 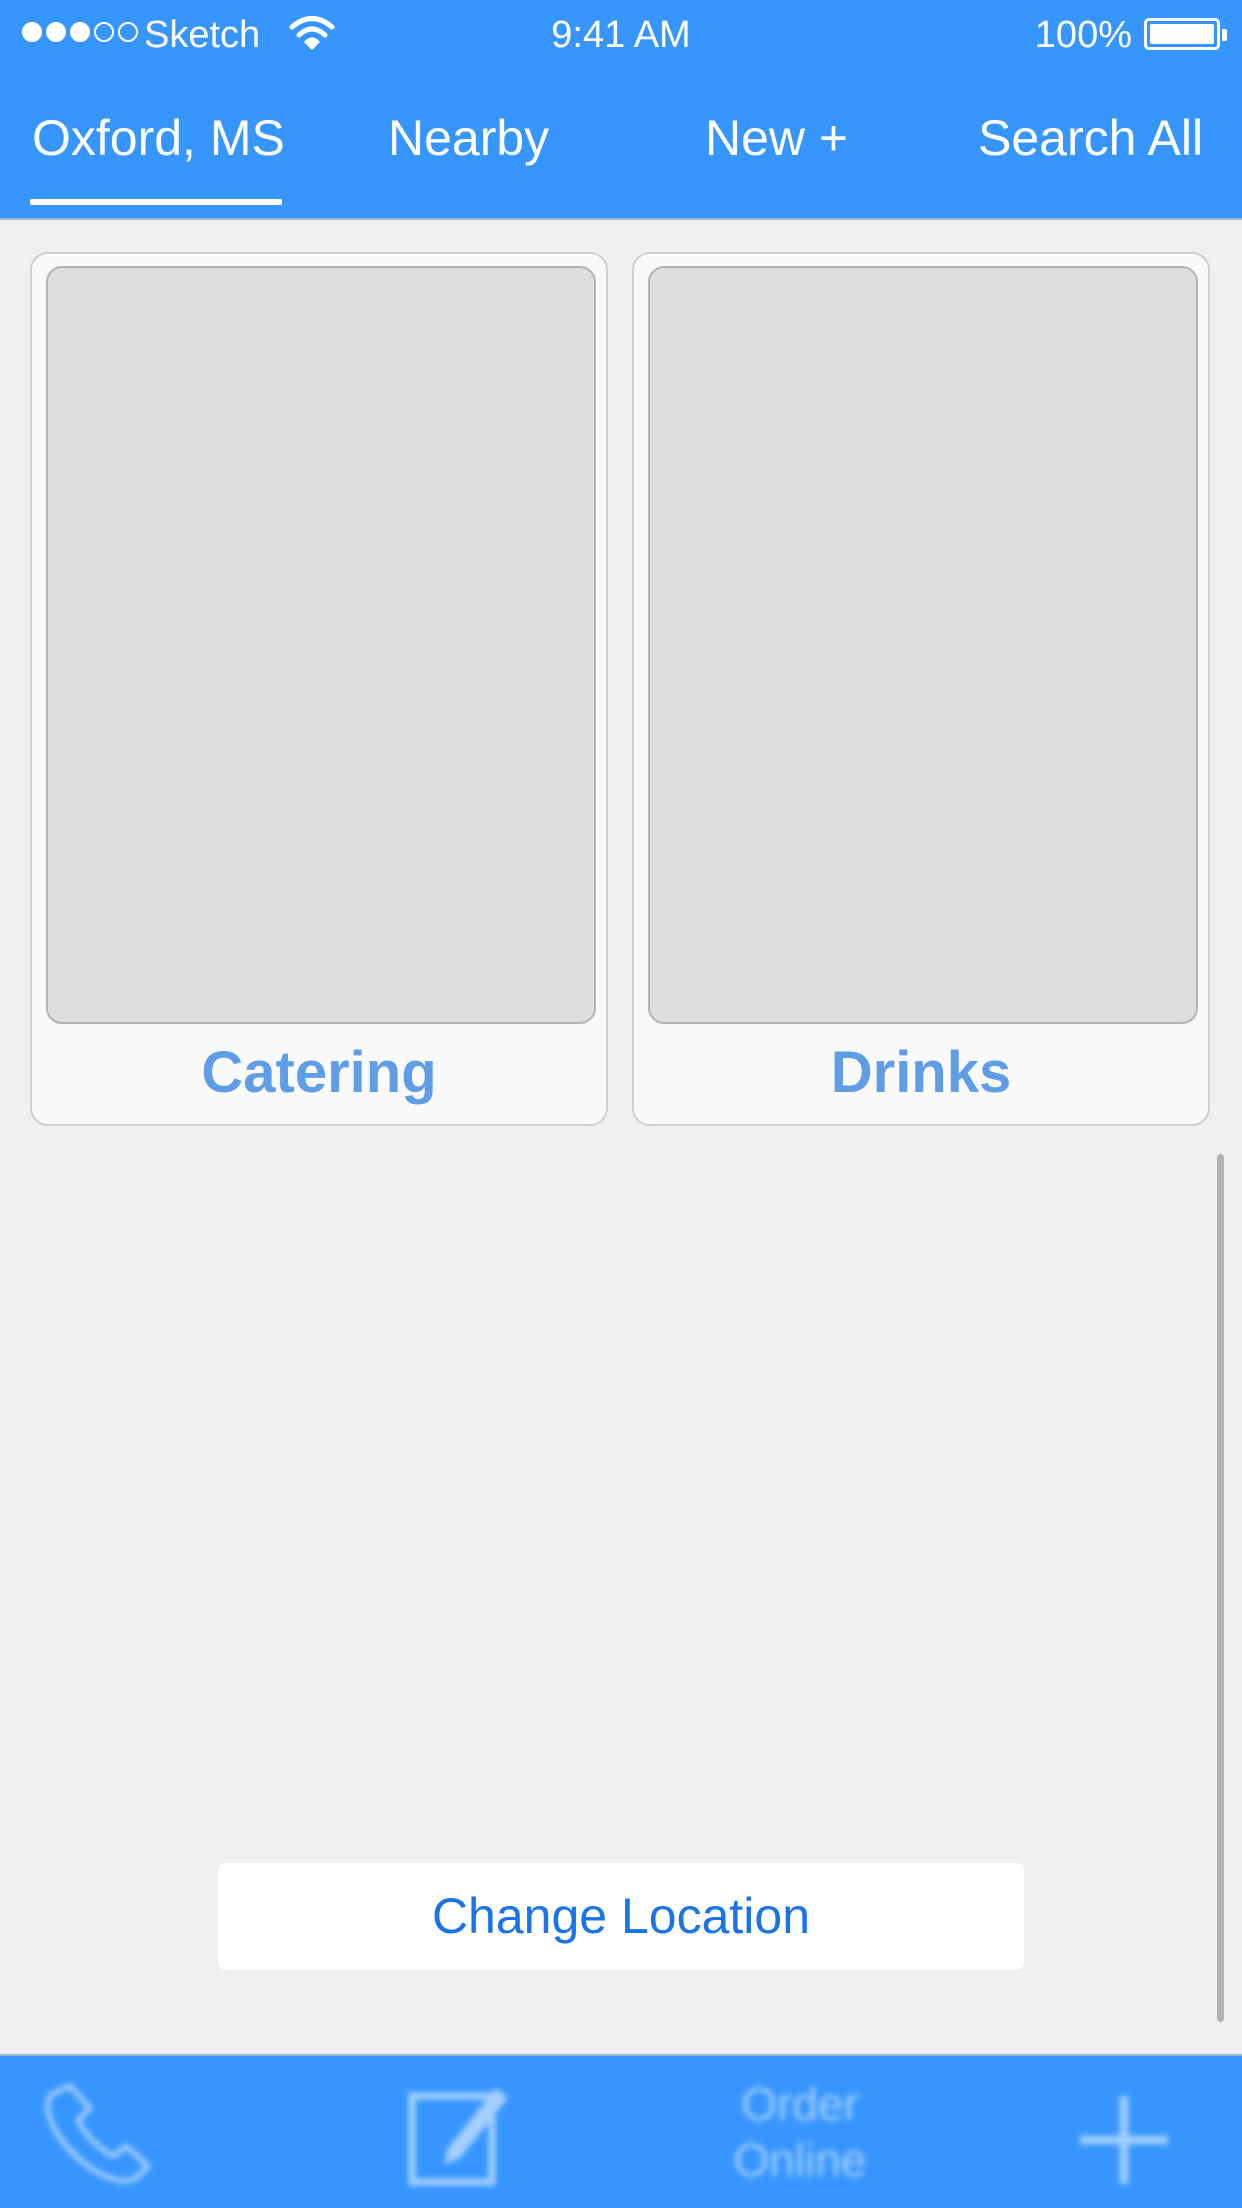 What do you see at coordinates (621, 2131) in the screenshot?
I see `bottom-toolbar: Order Online` at bounding box center [621, 2131].